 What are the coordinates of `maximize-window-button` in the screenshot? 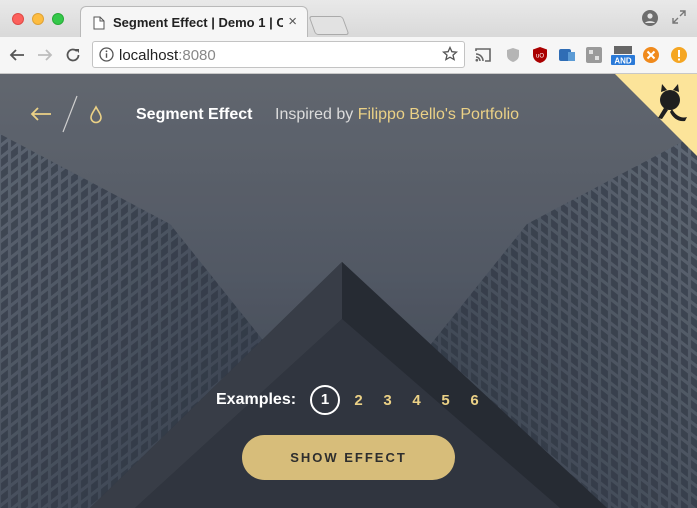 It's located at (58, 19).